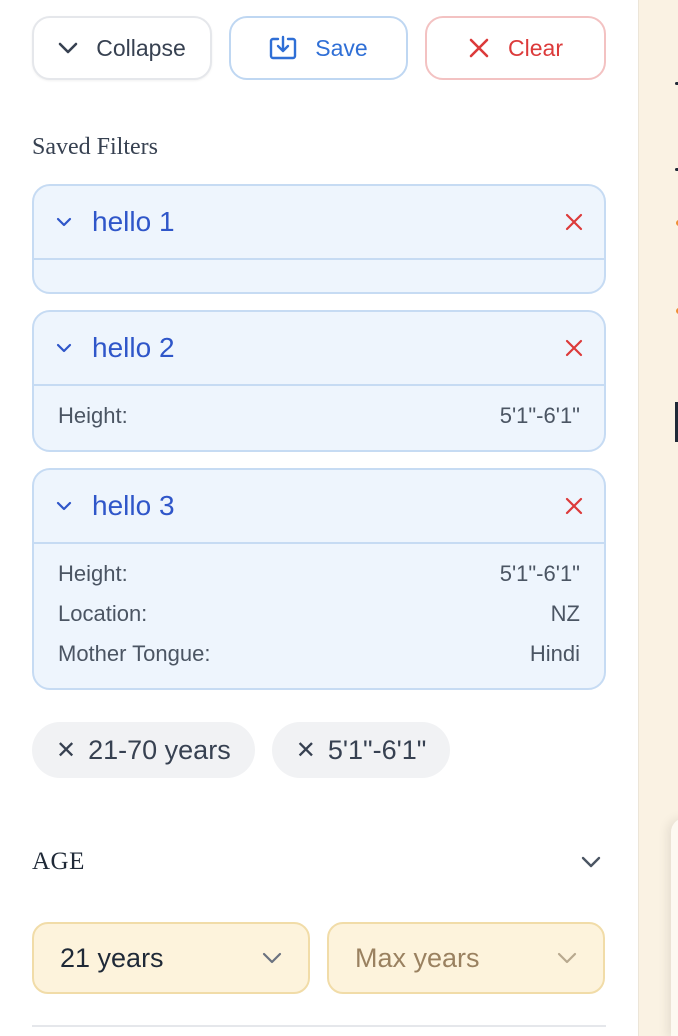 The image size is (678, 1036). Describe the element at coordinates (565, 613) in the screenshot. I see `detail-value: NZ` at that location.